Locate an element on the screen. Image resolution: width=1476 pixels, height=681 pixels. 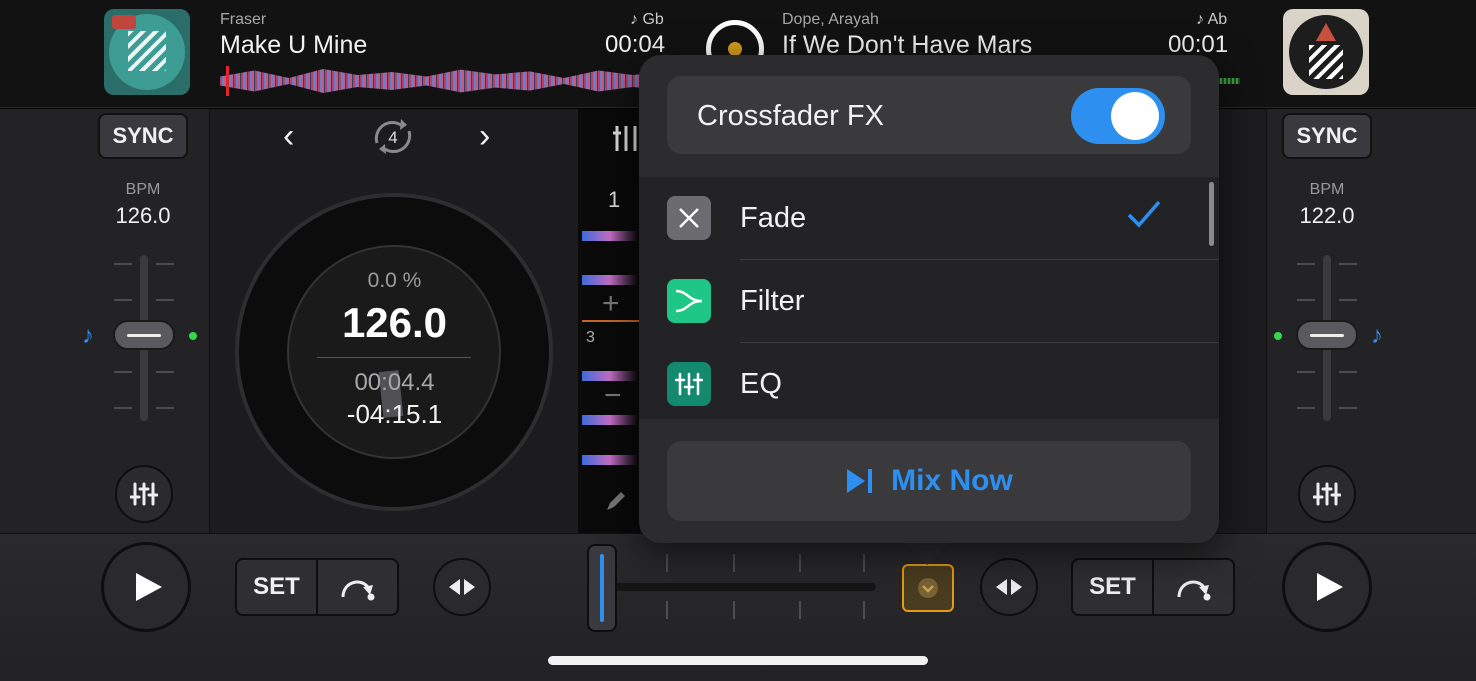
deck-a-sync-button: SYNC is located at coordinates (143, 136).